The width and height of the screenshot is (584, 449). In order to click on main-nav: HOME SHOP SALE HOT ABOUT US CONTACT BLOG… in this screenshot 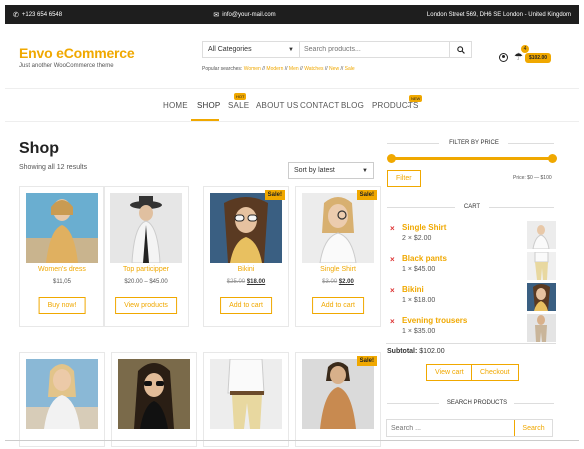, I will do `click(292, 105)`.